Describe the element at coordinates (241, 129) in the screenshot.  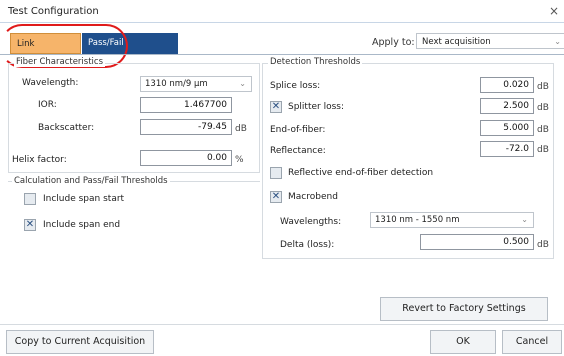
I see `backscatter-unit: dB` at that location.